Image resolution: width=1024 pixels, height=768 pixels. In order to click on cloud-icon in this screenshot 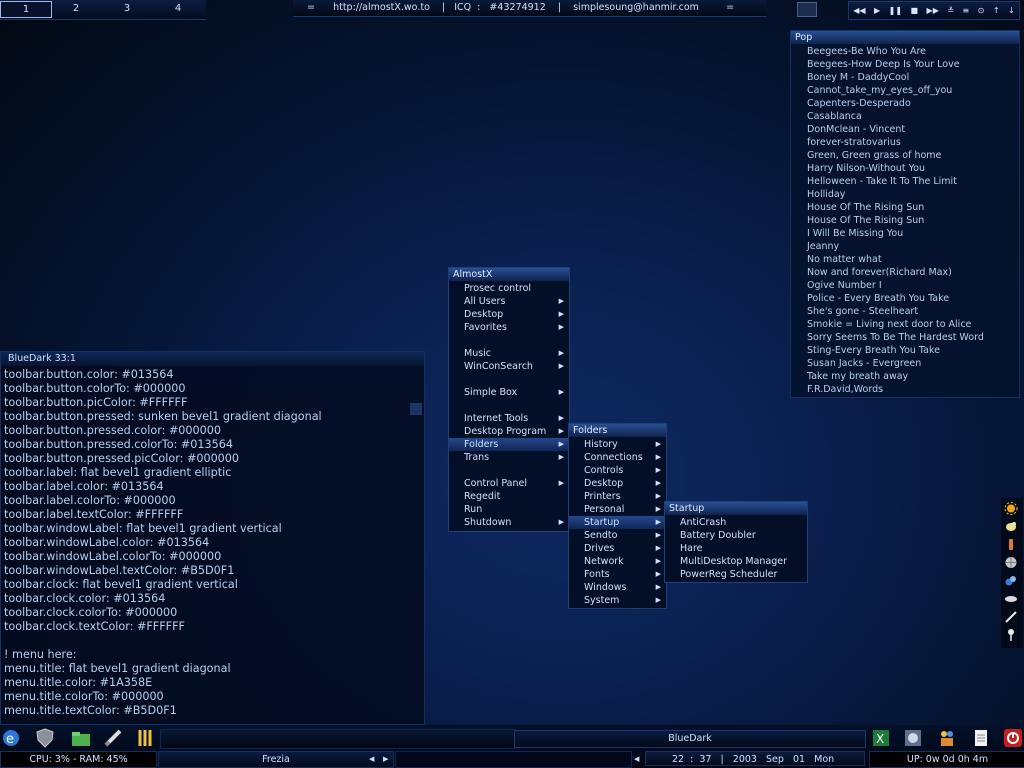, I will do `click(1011, 598)`.